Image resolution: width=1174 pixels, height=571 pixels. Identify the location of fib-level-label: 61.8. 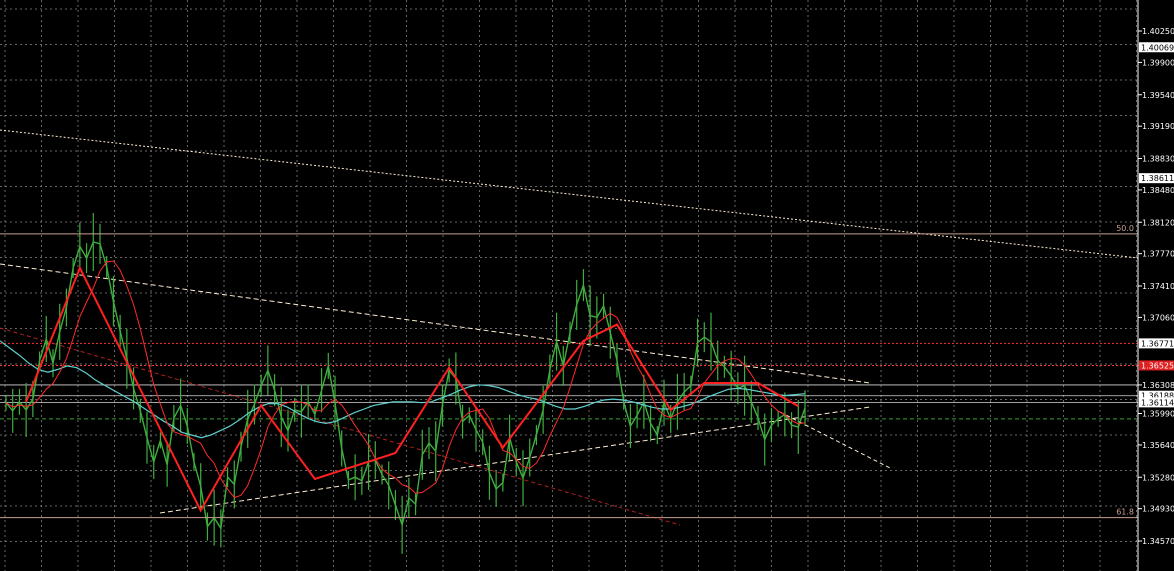
(1125, 512).